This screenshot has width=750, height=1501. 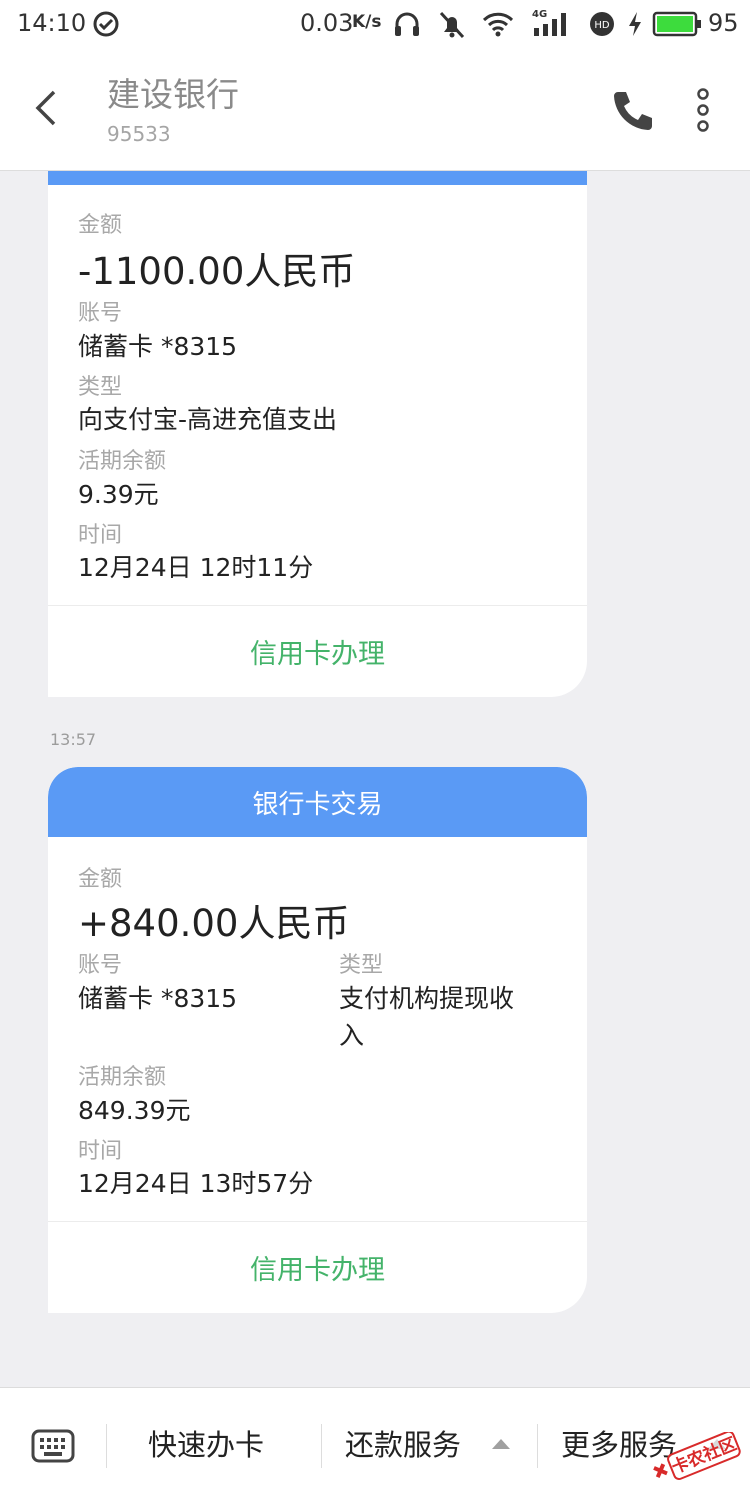 What do you see at coordinates (635, 24) in the screenshot?
I see `charging-bolt-icon` at bounding box center [635, 24].